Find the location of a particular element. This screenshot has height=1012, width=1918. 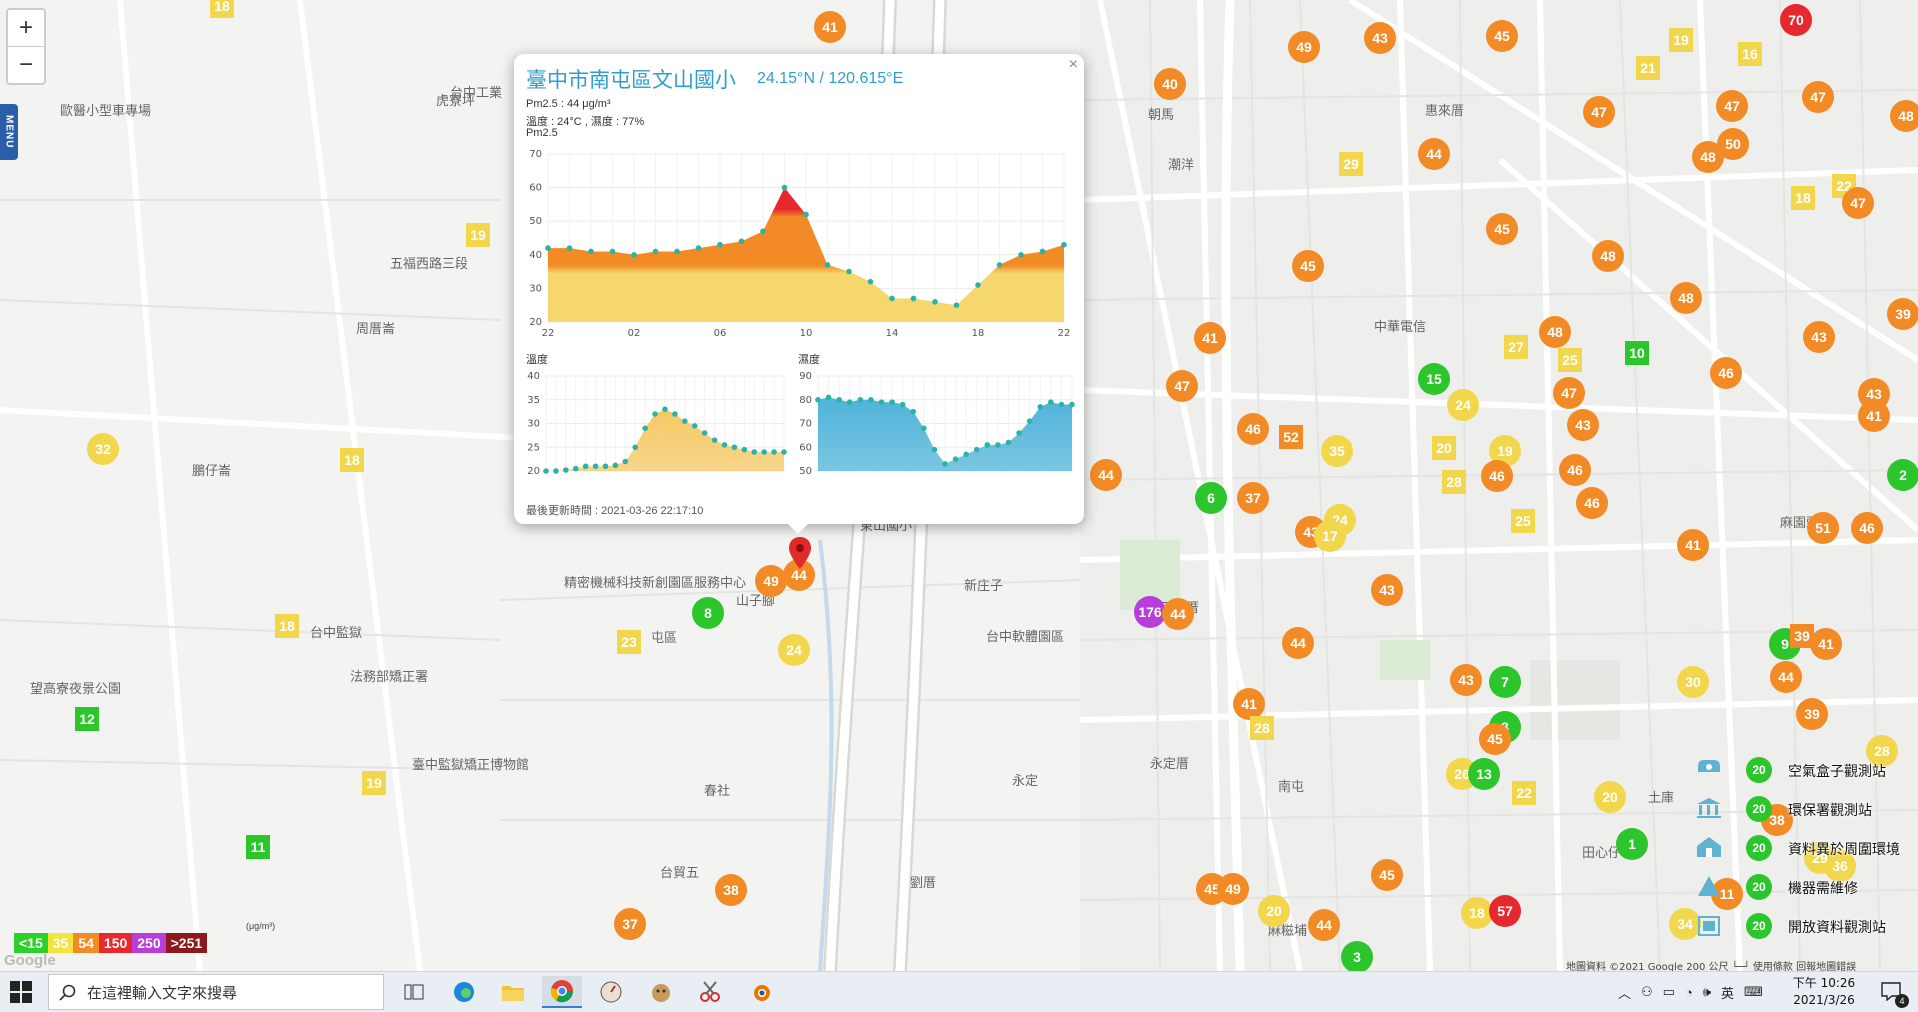

ime-indicator: 英 is located at coordinates (1727, 992).